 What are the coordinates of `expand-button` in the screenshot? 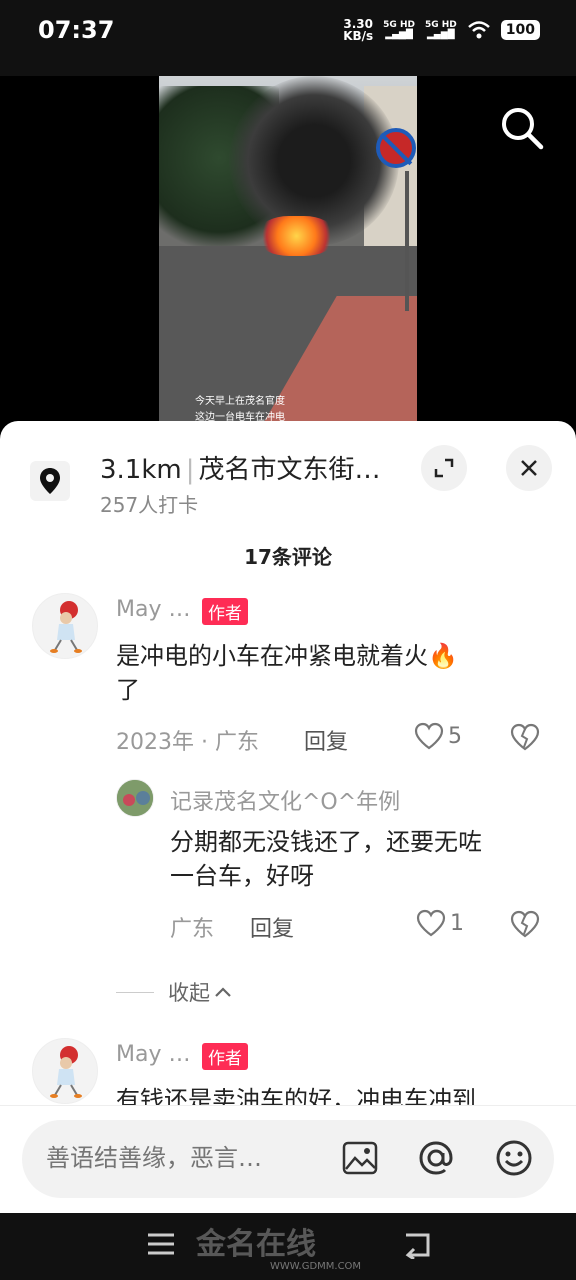 It's located at (444, 468).